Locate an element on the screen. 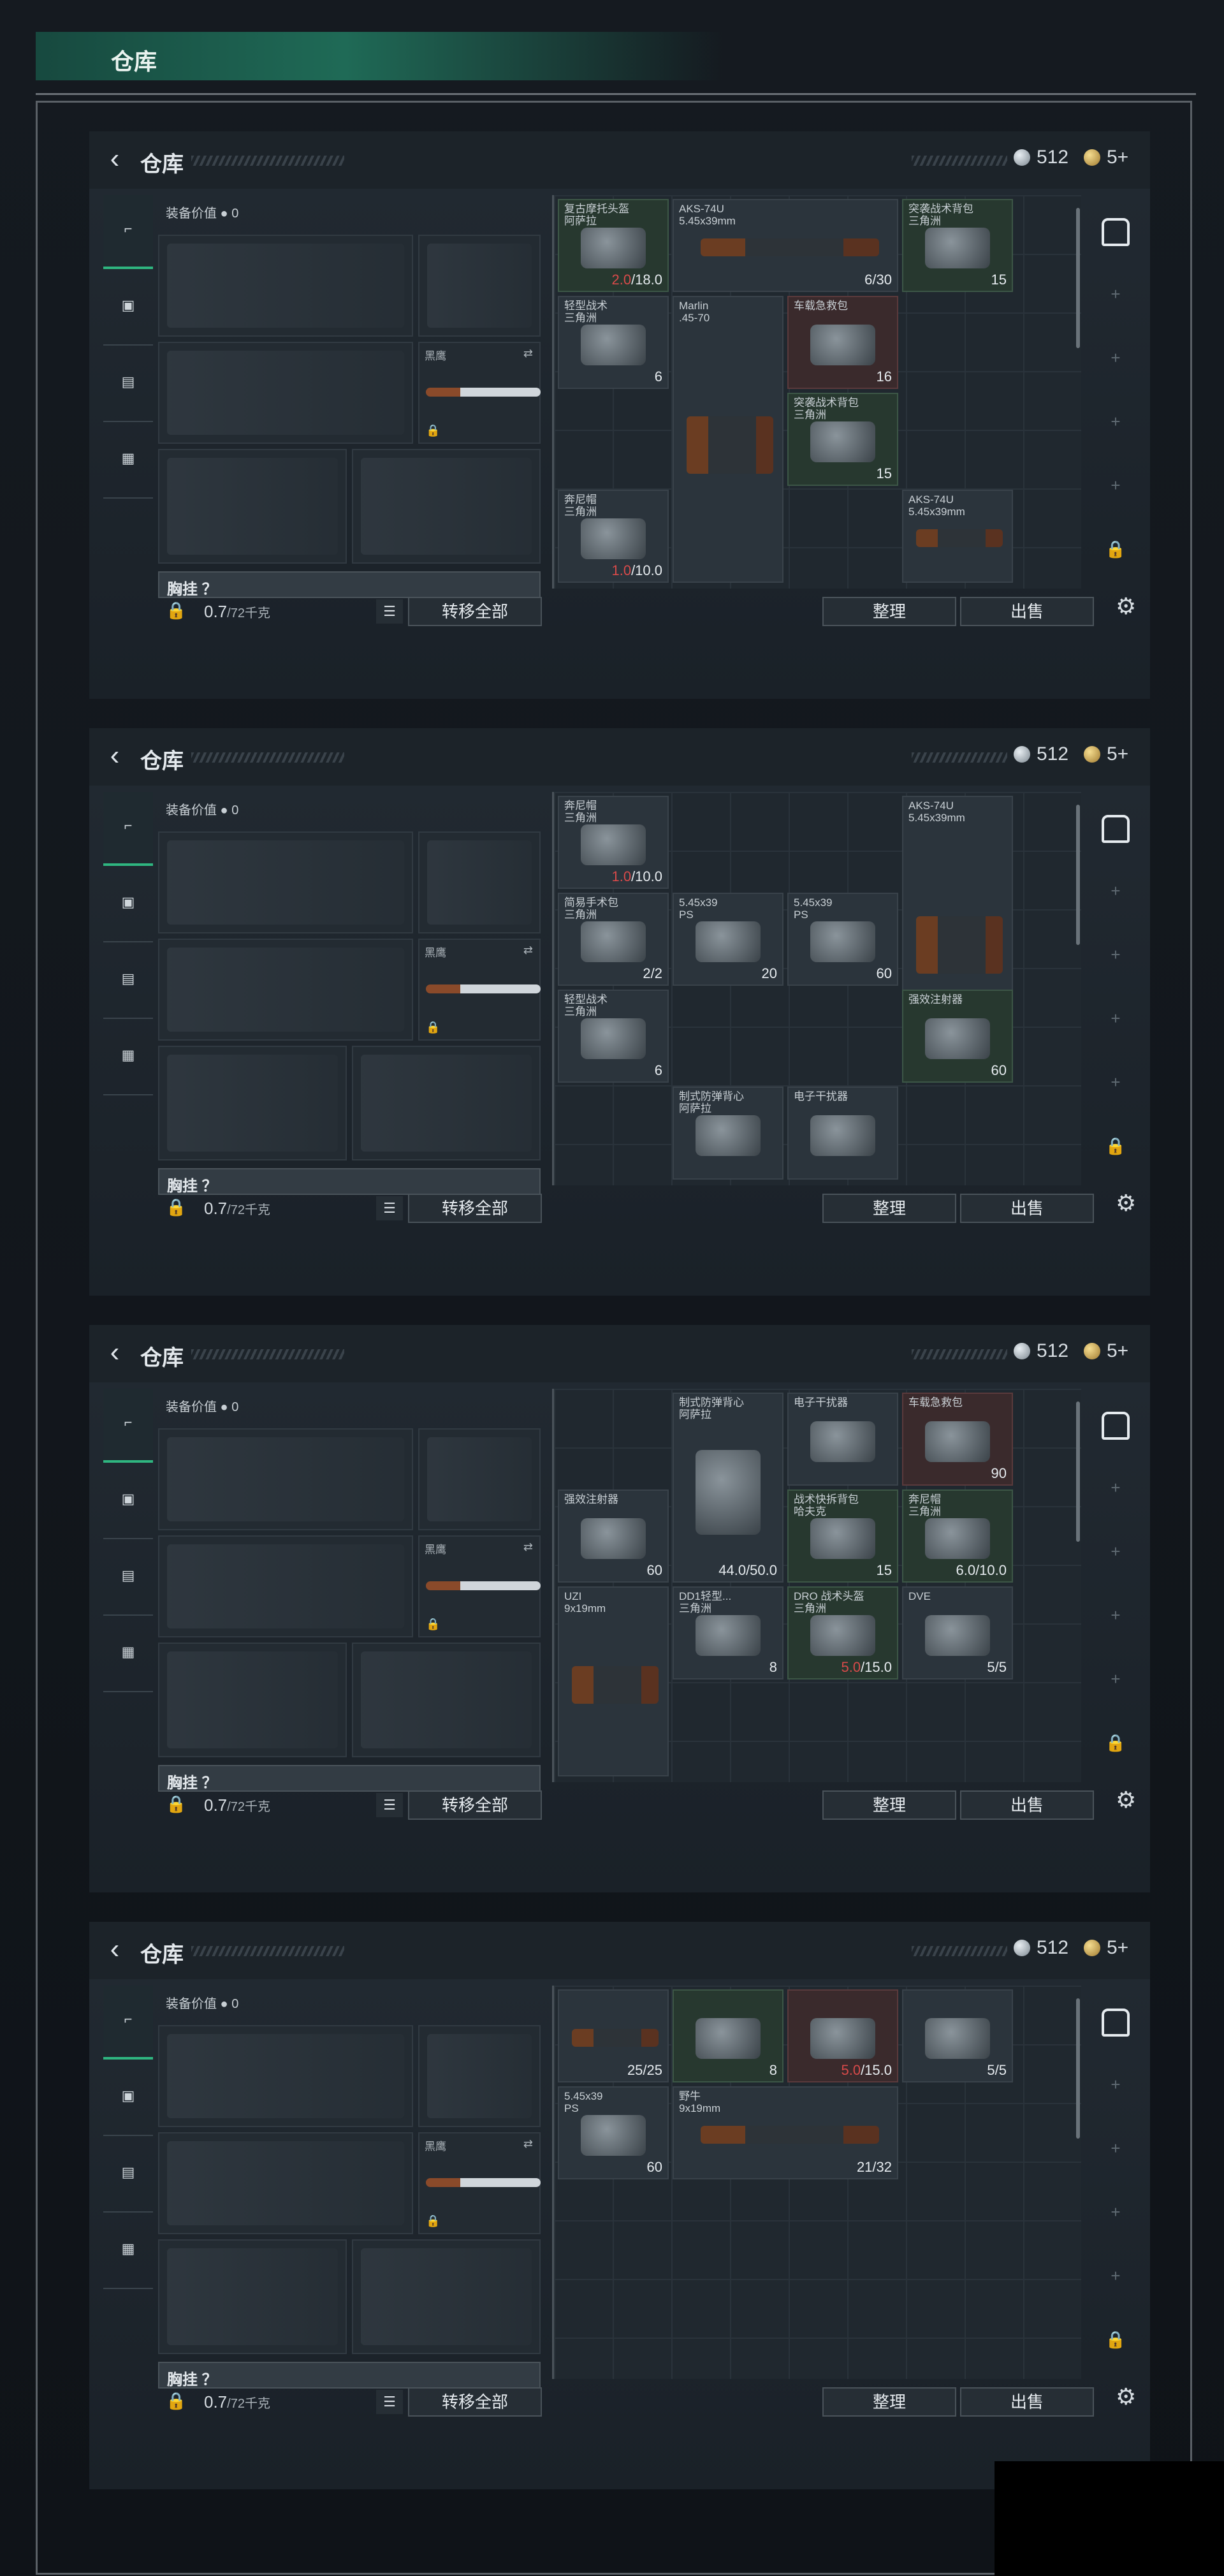 The height and width of the screenshot is (2576, 1224). inventory-item: DD1轻型... 三角洲 8 is located at coordinates (728, 1633).